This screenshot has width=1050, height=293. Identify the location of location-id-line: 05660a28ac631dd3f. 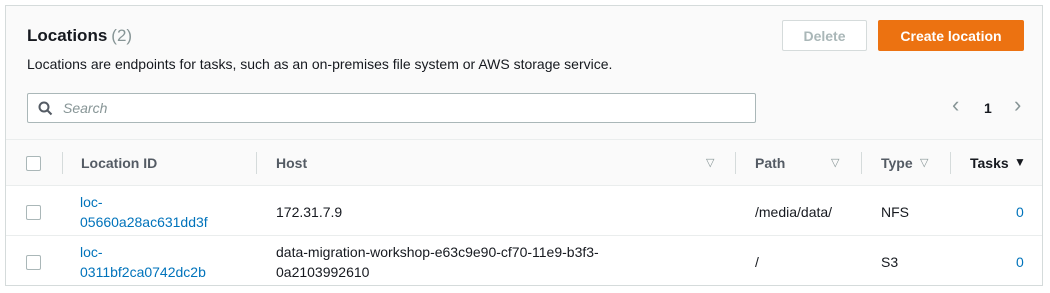
(144, 222).